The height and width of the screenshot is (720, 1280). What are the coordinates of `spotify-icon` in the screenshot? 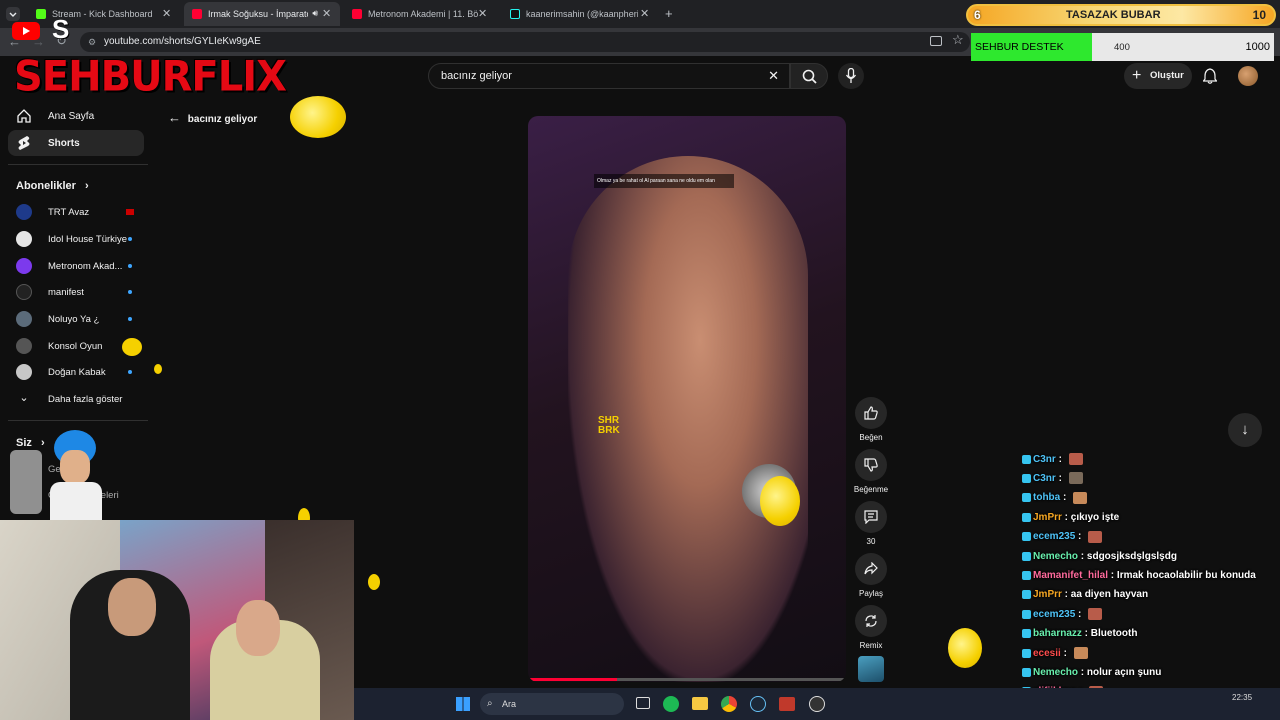 It's located at (671, 704).